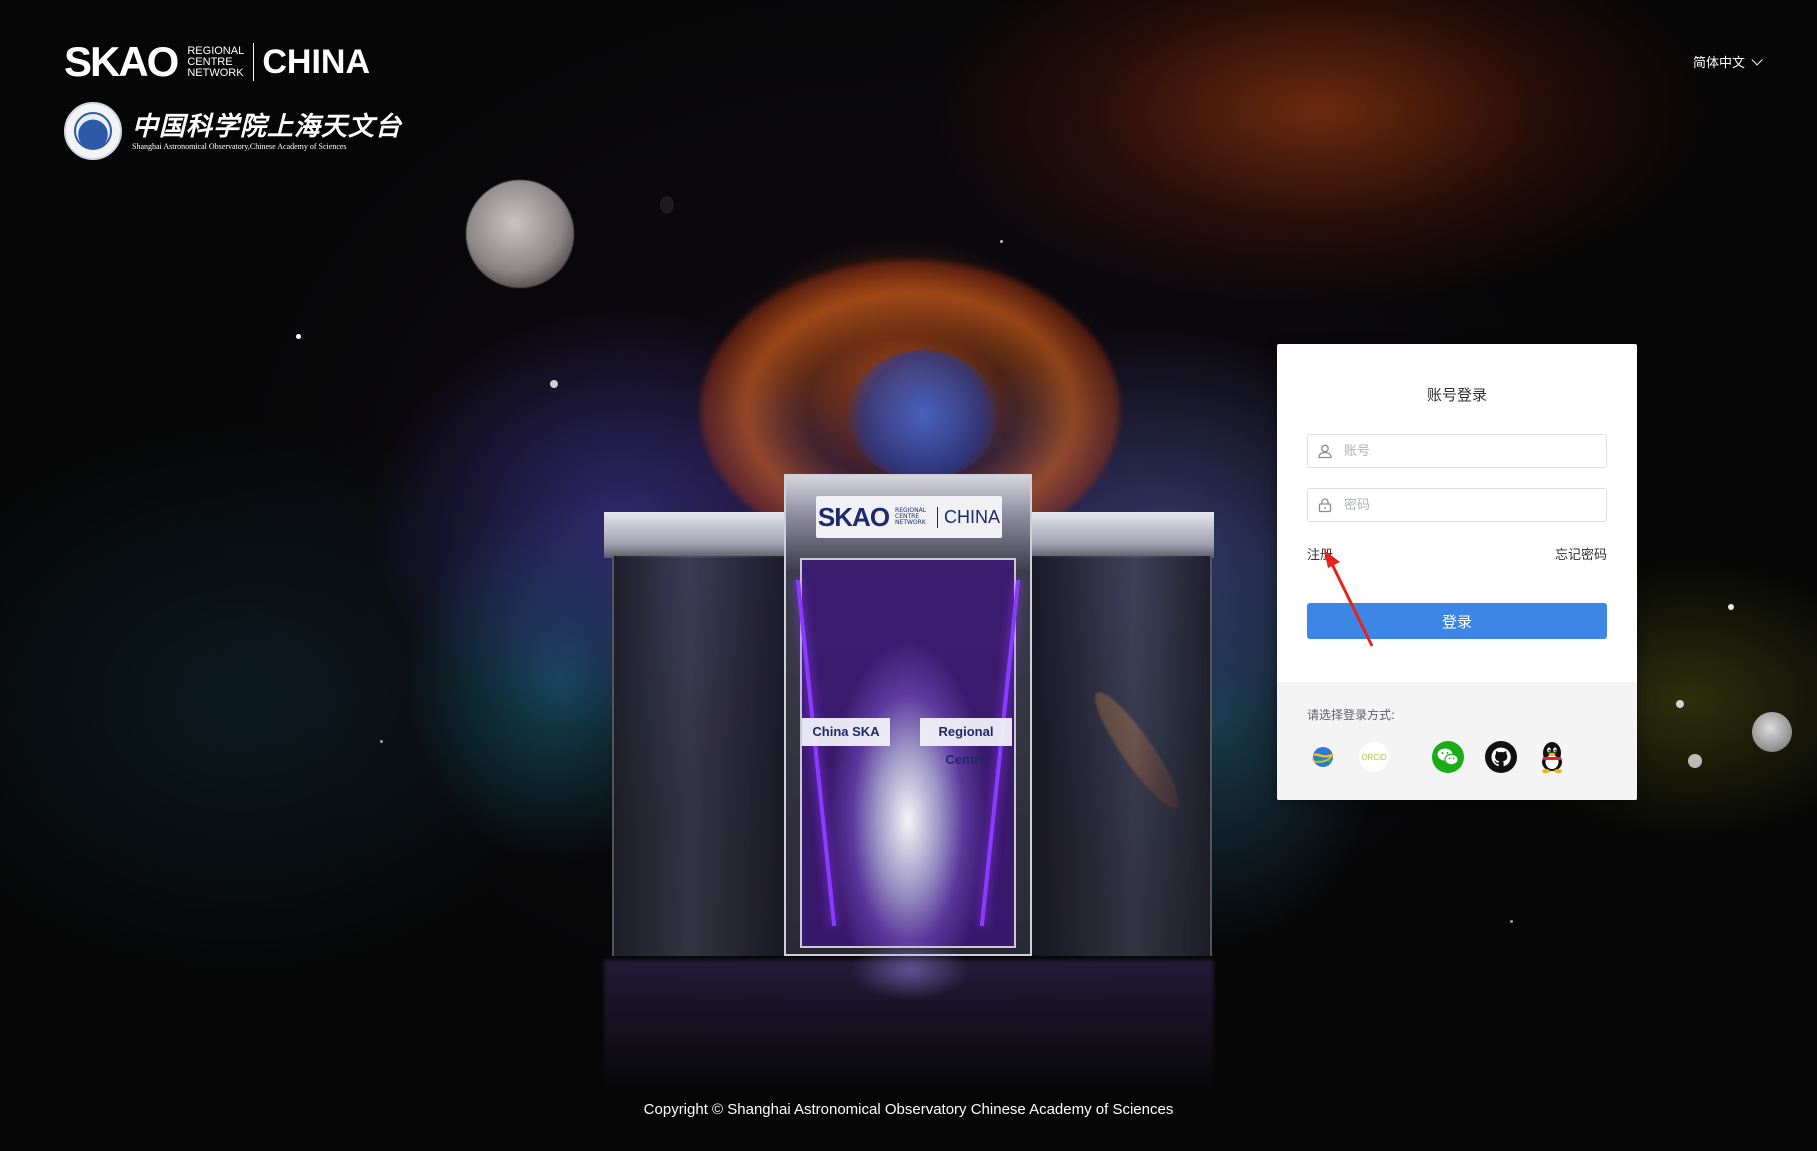 The height and width of the screenshot is (1151, 1817). I want to click on sao-seal-icon, so click(93, 131).